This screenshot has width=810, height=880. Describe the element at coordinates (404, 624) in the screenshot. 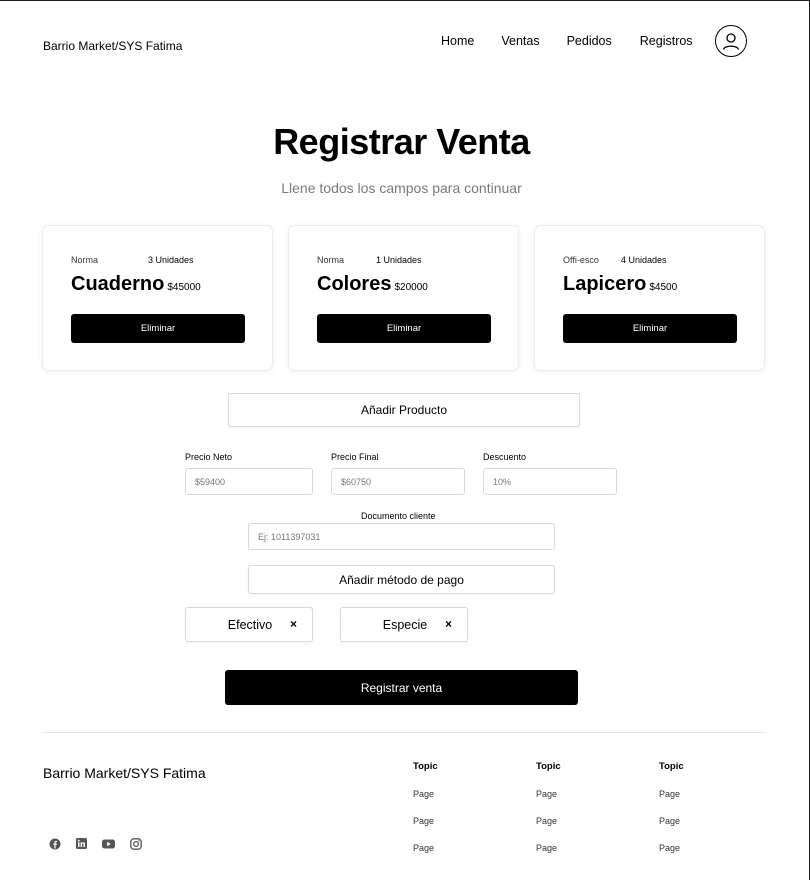

I see `payment-chip-especie: Especie ×` at that location.